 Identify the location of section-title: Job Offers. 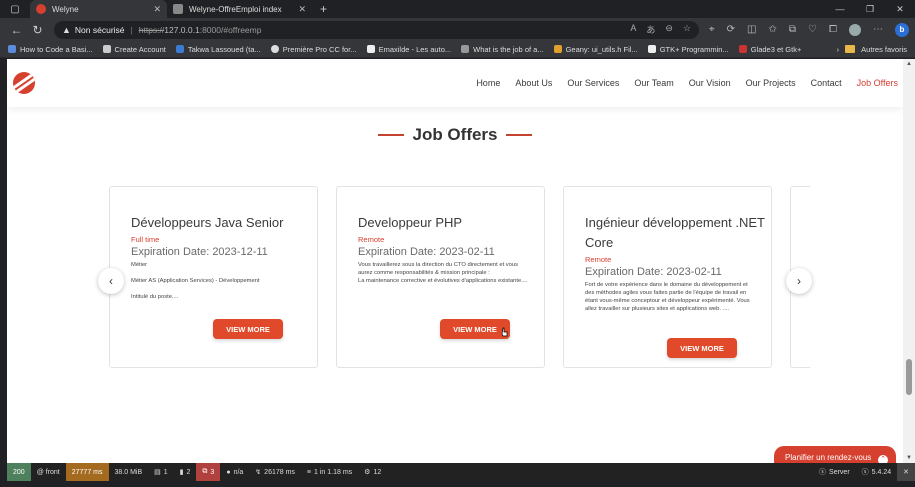
(455, 134).